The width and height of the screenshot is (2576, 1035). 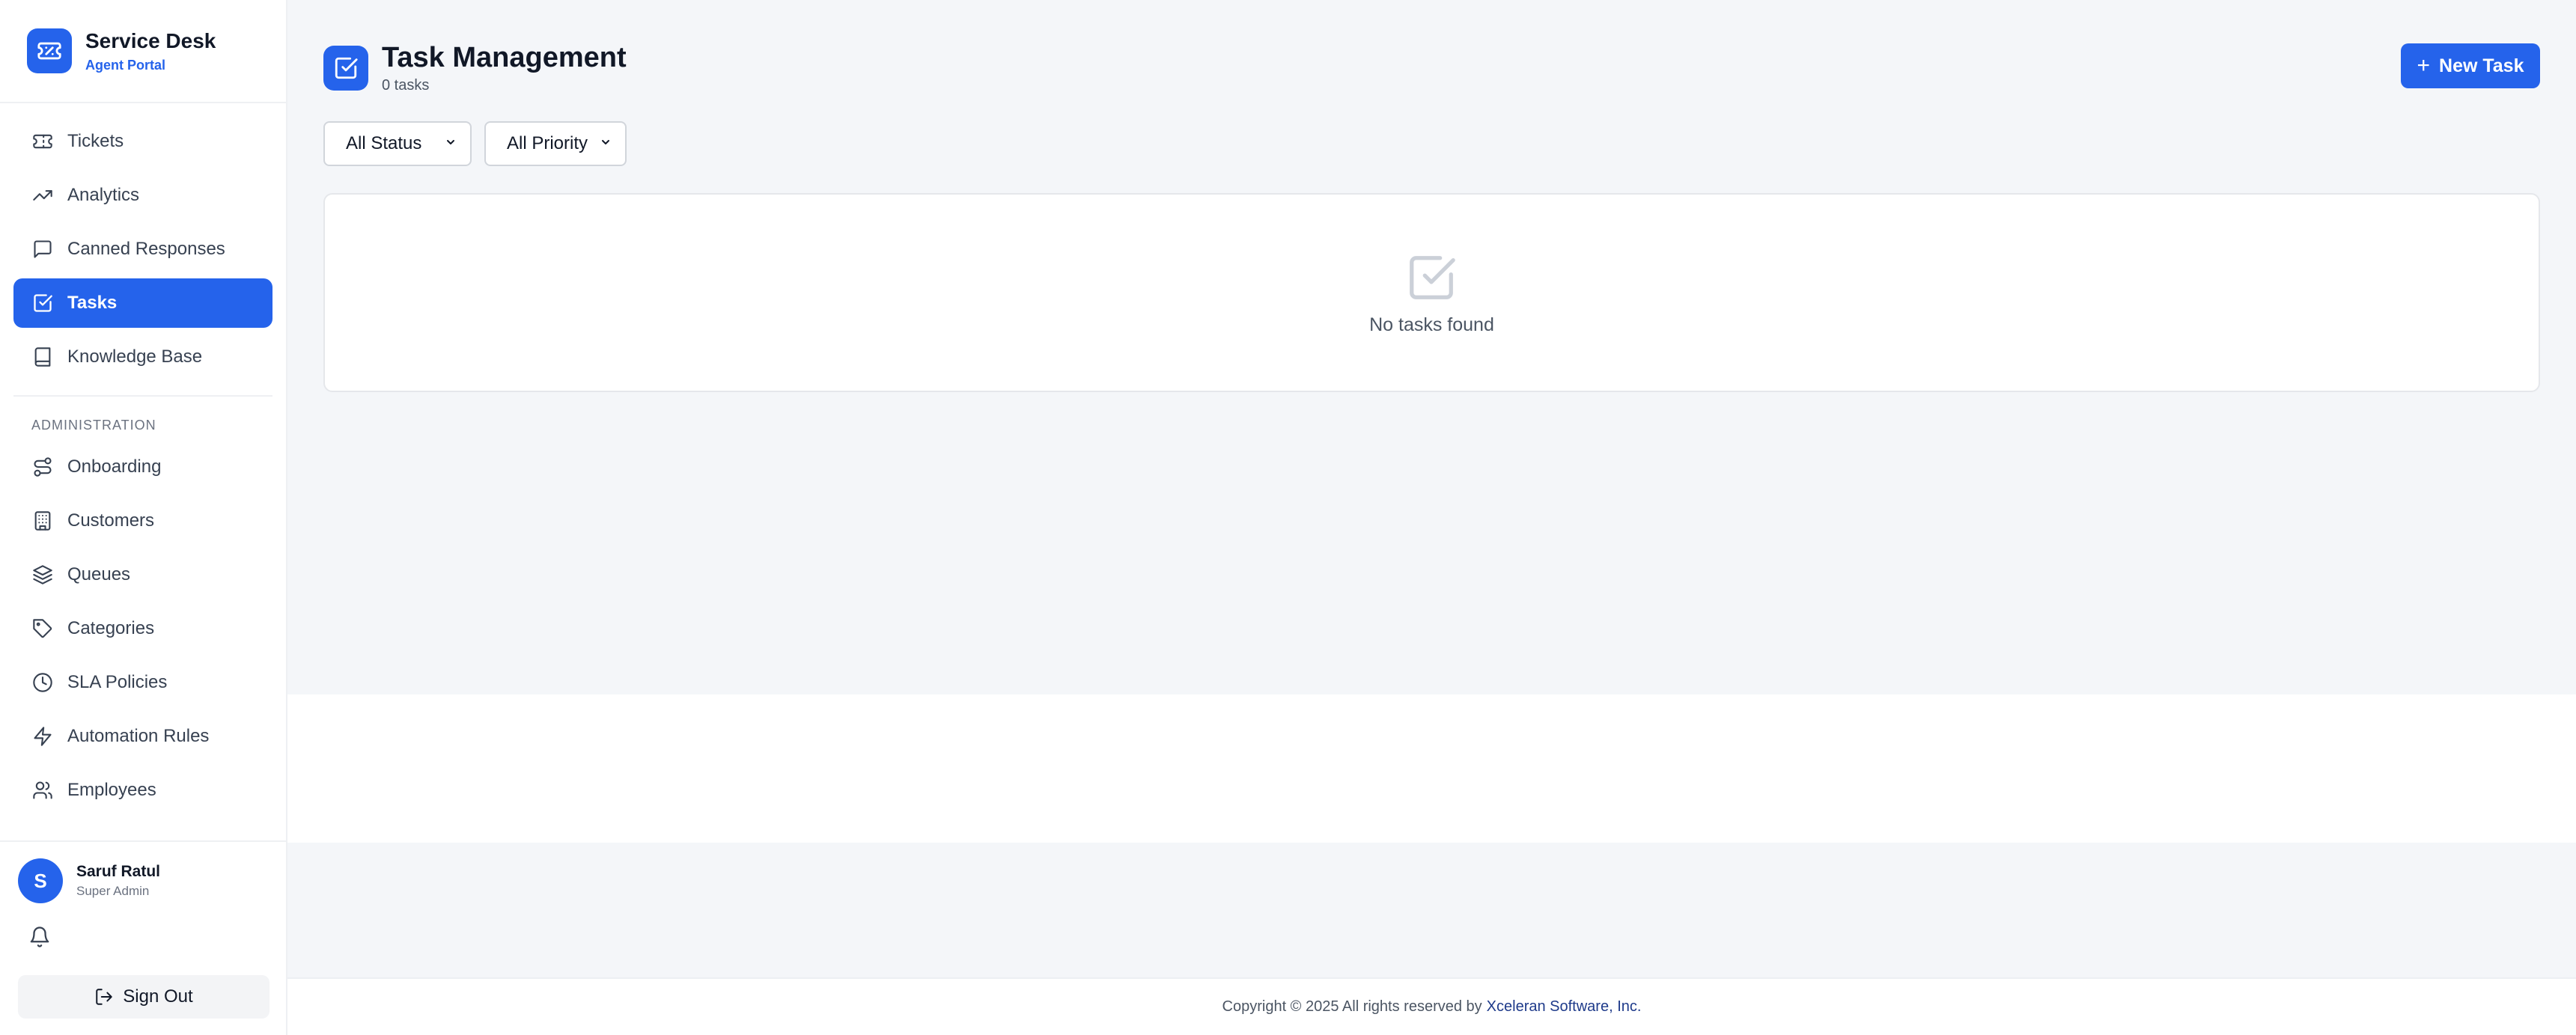 What do you see at coordinates (1352, 1006) in the screenshot?
I see `footer-copyright: Copyright © 2025 All rights reserved by` at bounding box center [1352, 1006].